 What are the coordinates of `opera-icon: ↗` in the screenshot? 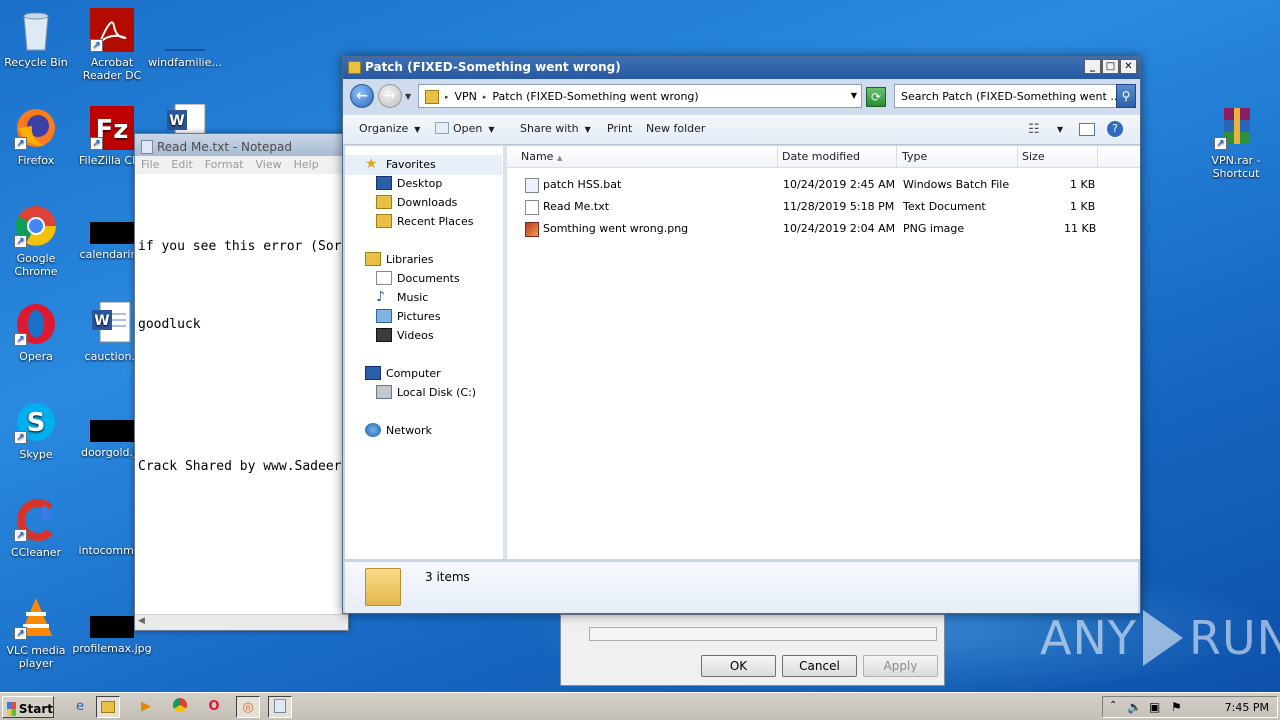 It's located at (36, 324).